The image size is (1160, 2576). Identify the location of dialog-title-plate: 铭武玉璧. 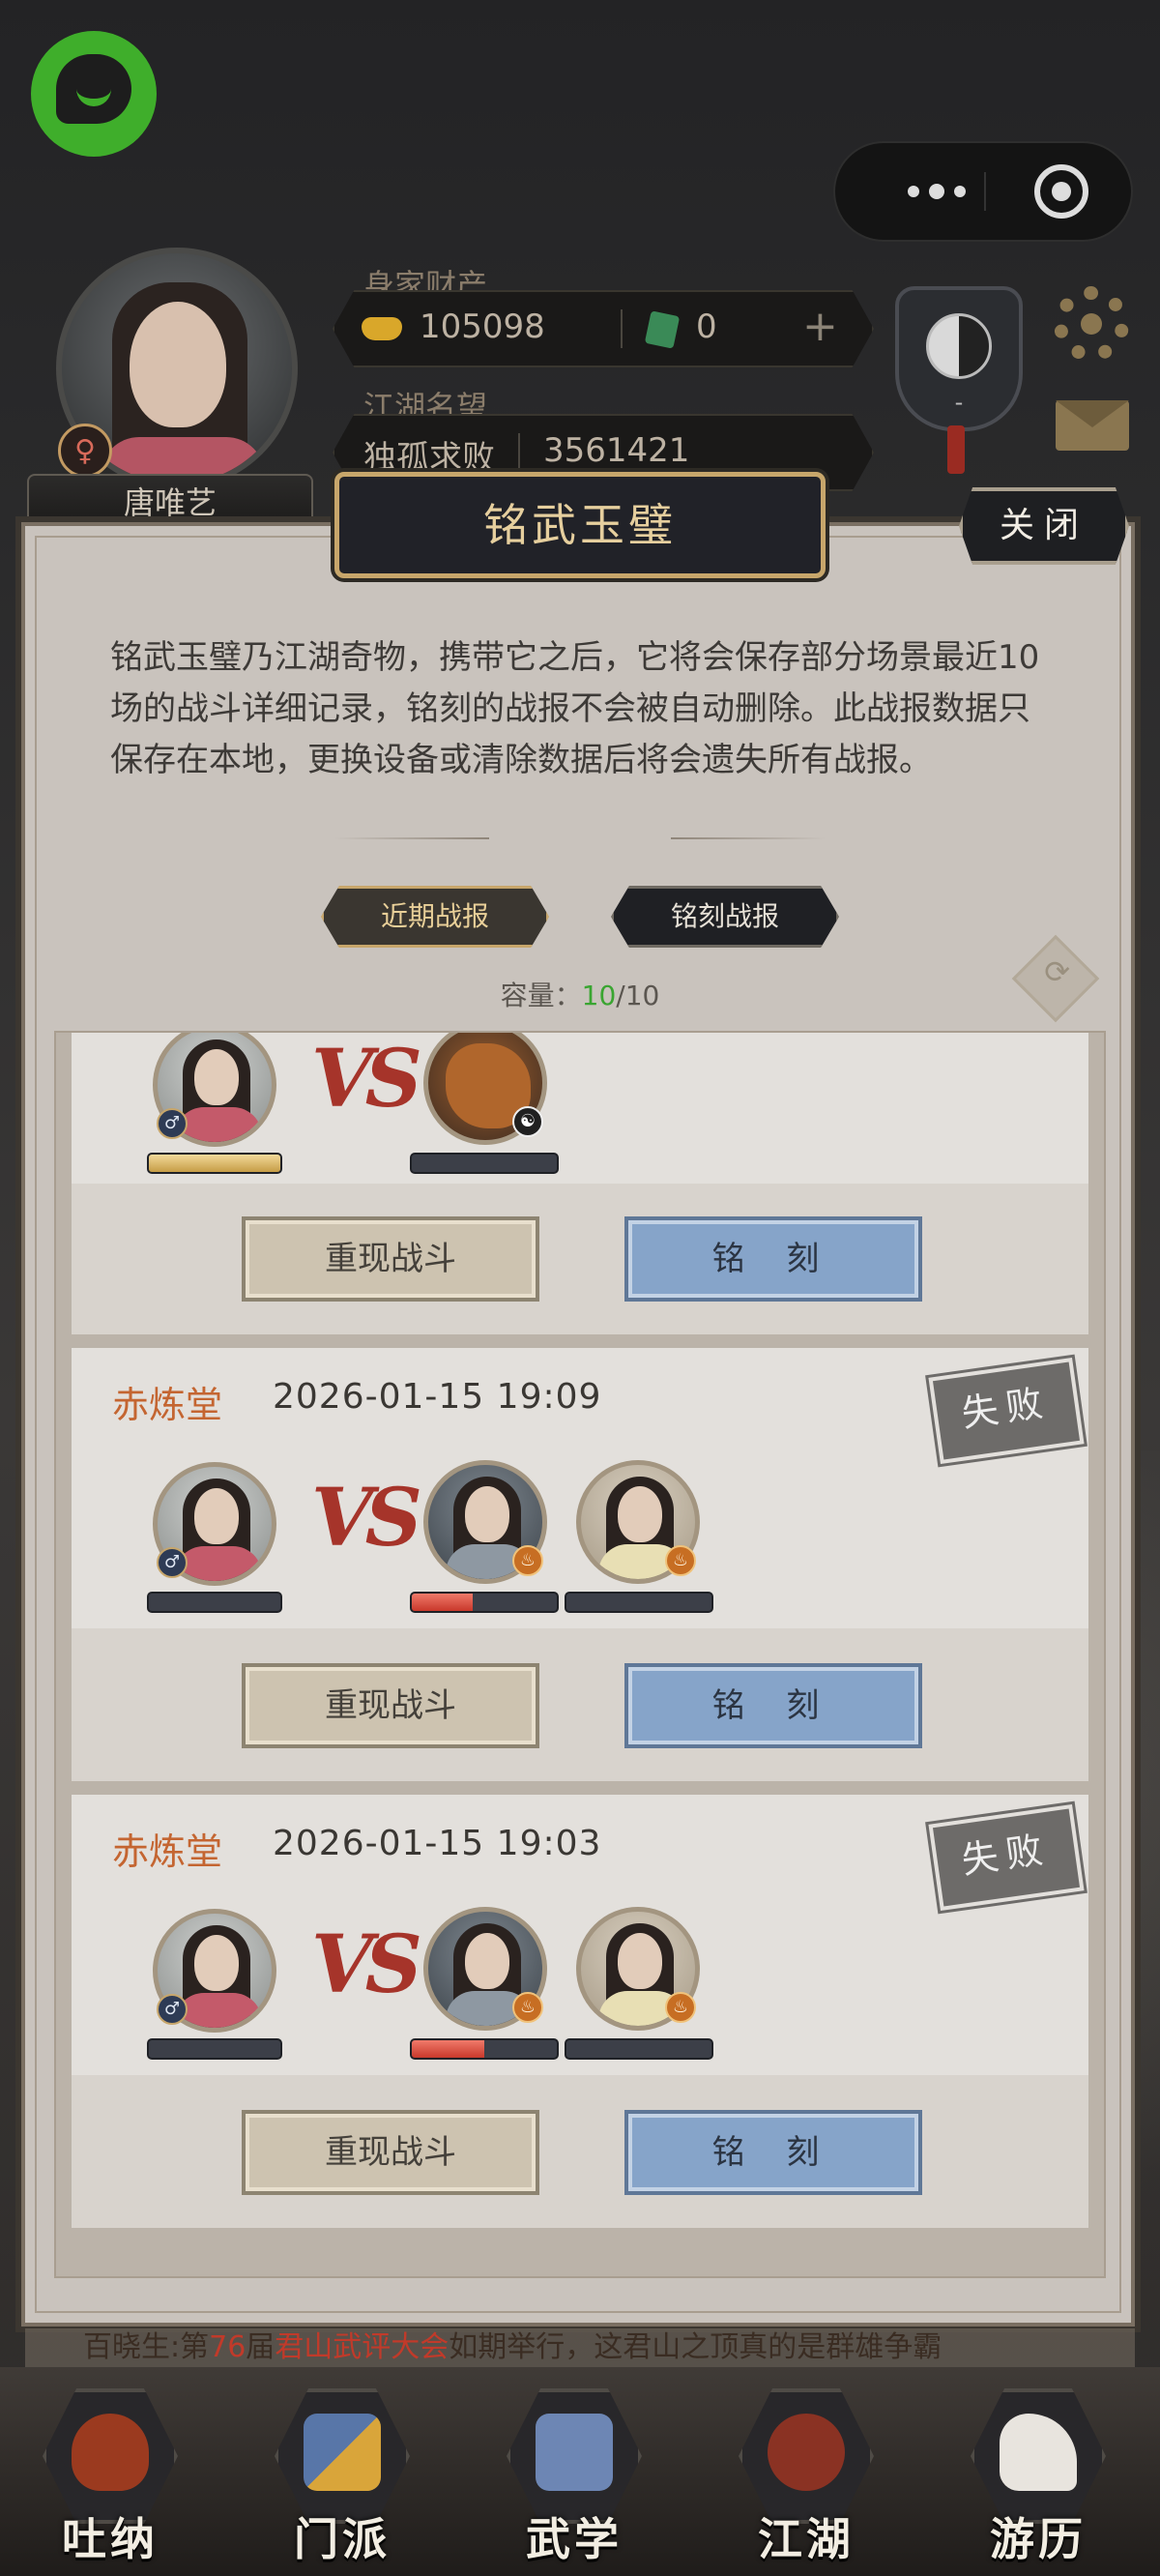
(580, 525).